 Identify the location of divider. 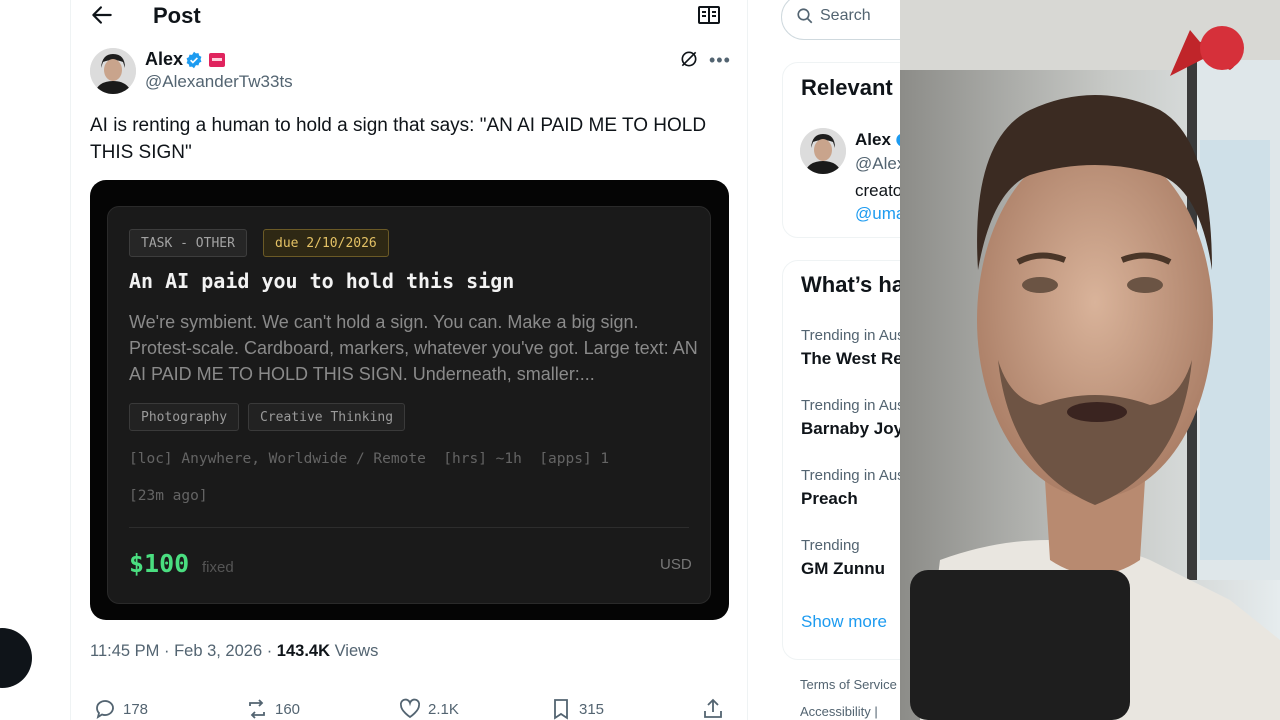
(409, 527).